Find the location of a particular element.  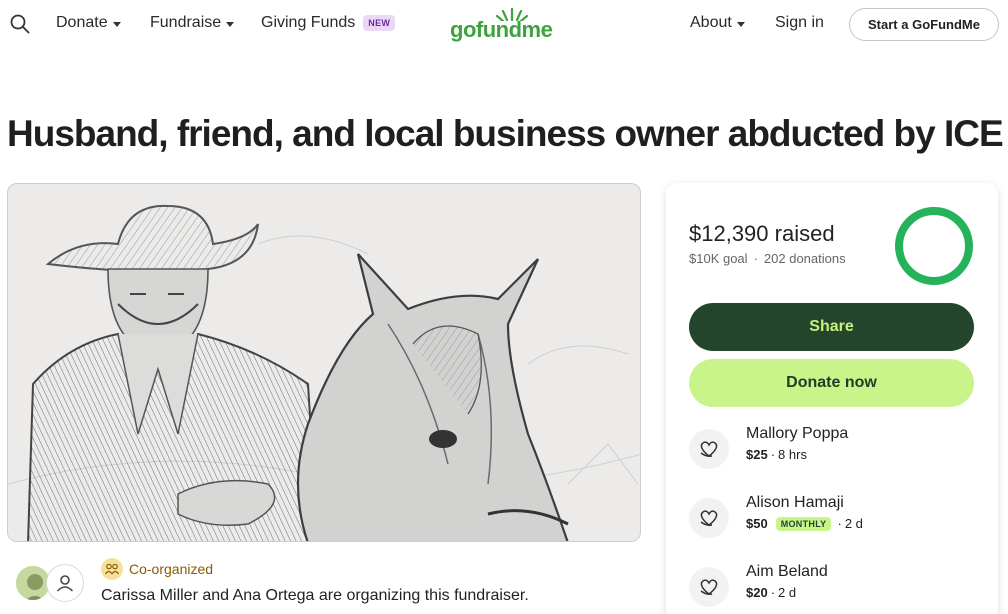

nav-fundraise: Fundraise is located at coordinates (192, 23).